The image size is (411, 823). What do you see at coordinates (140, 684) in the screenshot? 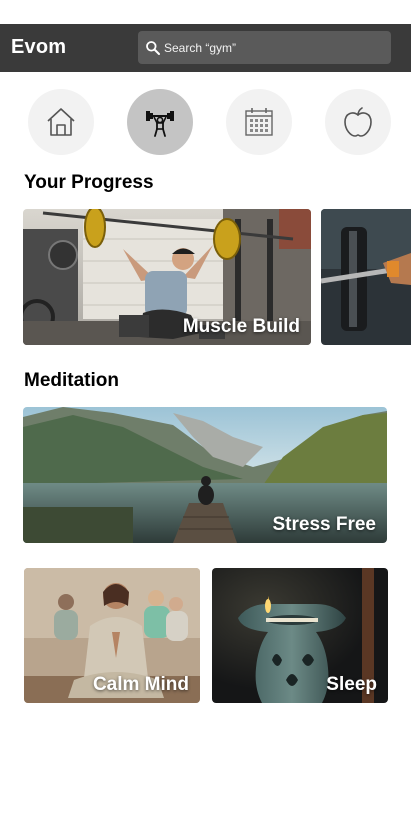
I see `card-label: Calm Mind` at bounding box center [140, 684].